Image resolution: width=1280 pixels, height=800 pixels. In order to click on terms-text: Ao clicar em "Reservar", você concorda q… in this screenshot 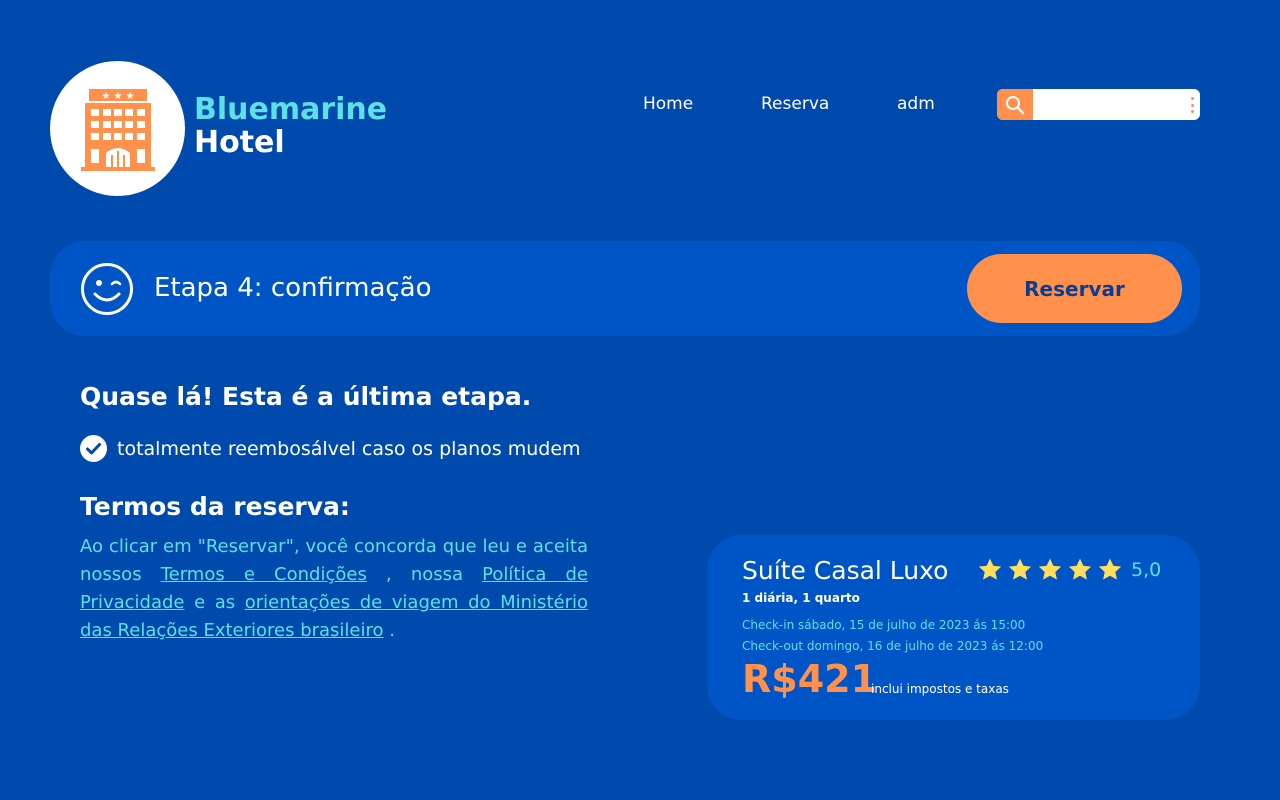, I will do `click(334, 589)`.